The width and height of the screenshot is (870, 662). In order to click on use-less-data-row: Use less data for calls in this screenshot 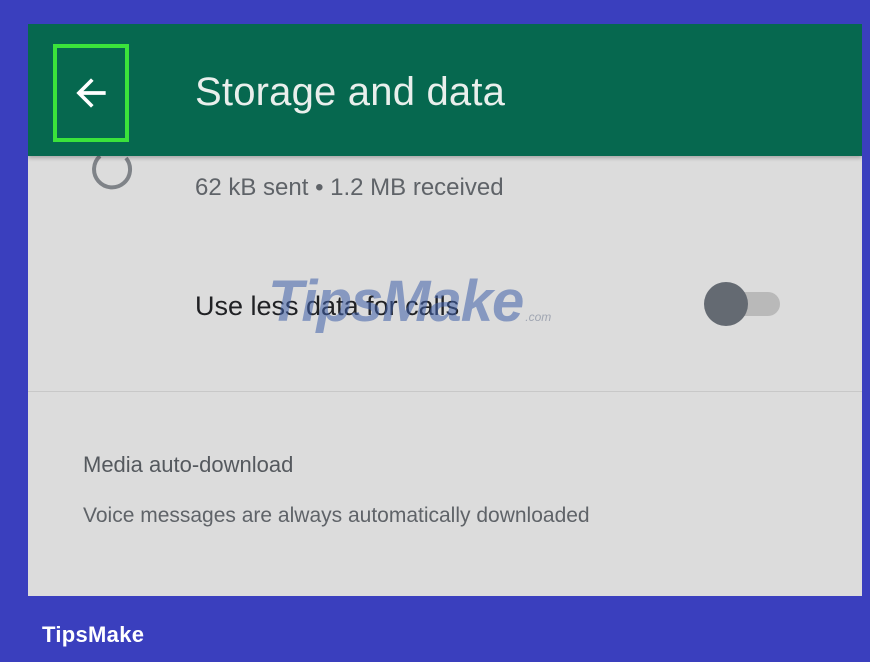, I will do `click(445, 307)`.